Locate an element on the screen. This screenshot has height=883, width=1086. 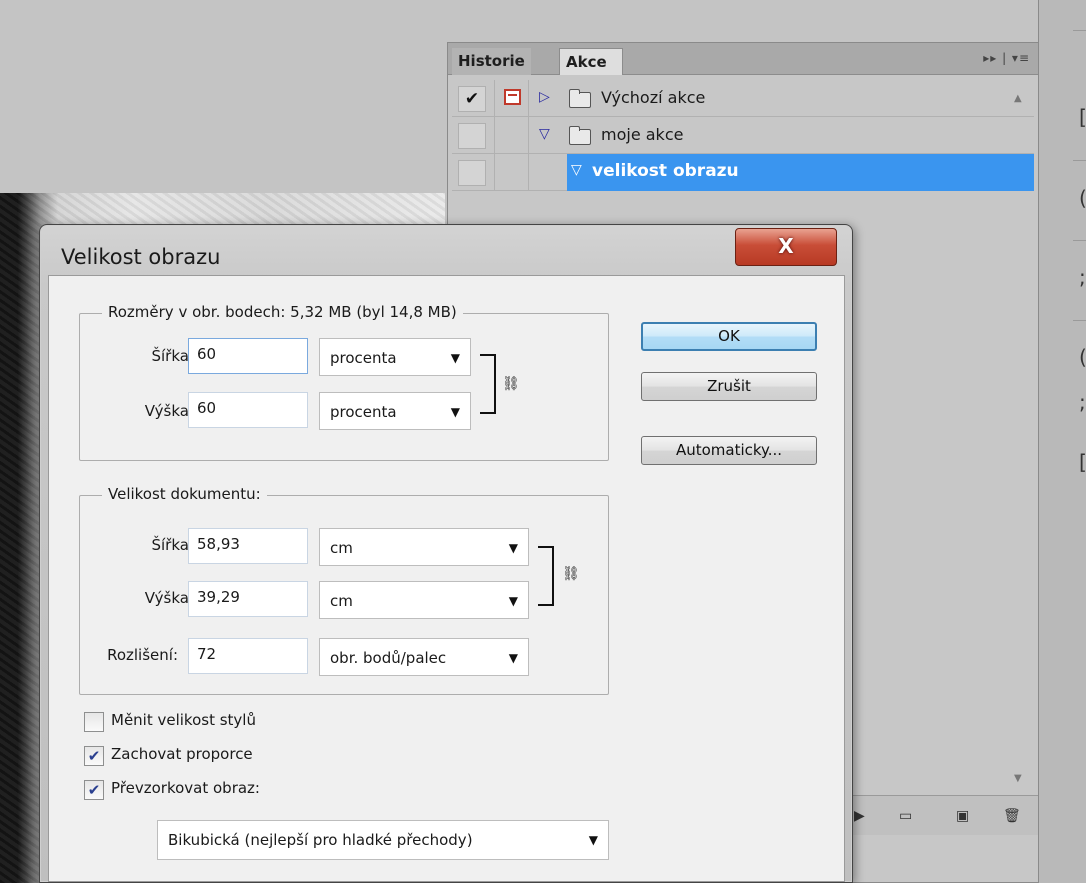
action-set-name: Výchozí akce is located at coordinates (653, 97).